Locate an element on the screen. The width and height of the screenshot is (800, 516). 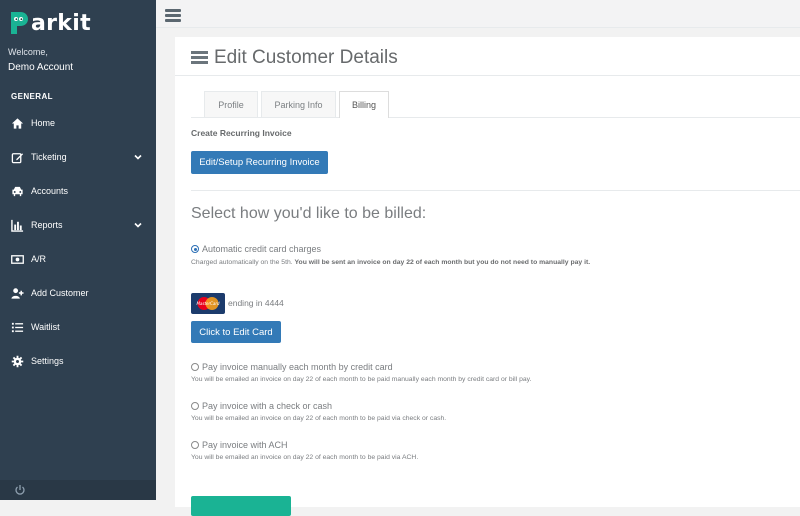
radio-ach is located at coordinates (195, 445).